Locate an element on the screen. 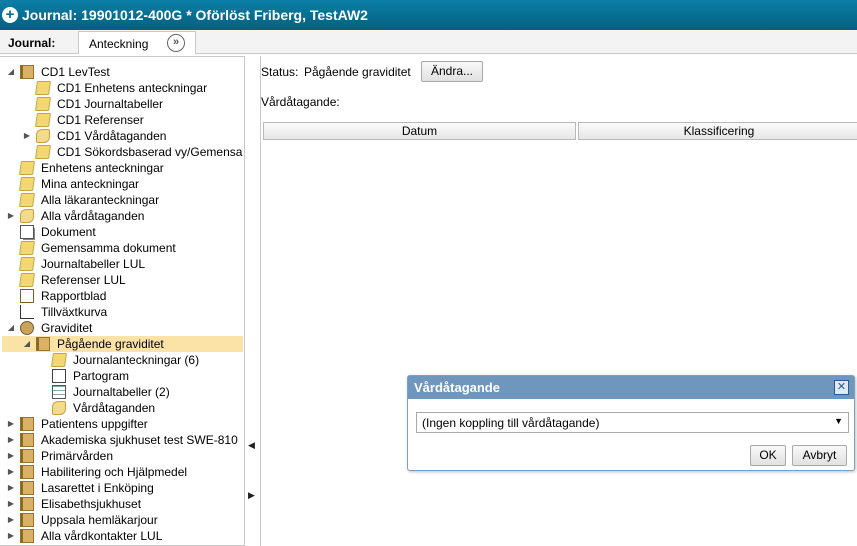 This screenshot has width=857, height=546. close-icon: ✕ is located at coordinates (841, 387).